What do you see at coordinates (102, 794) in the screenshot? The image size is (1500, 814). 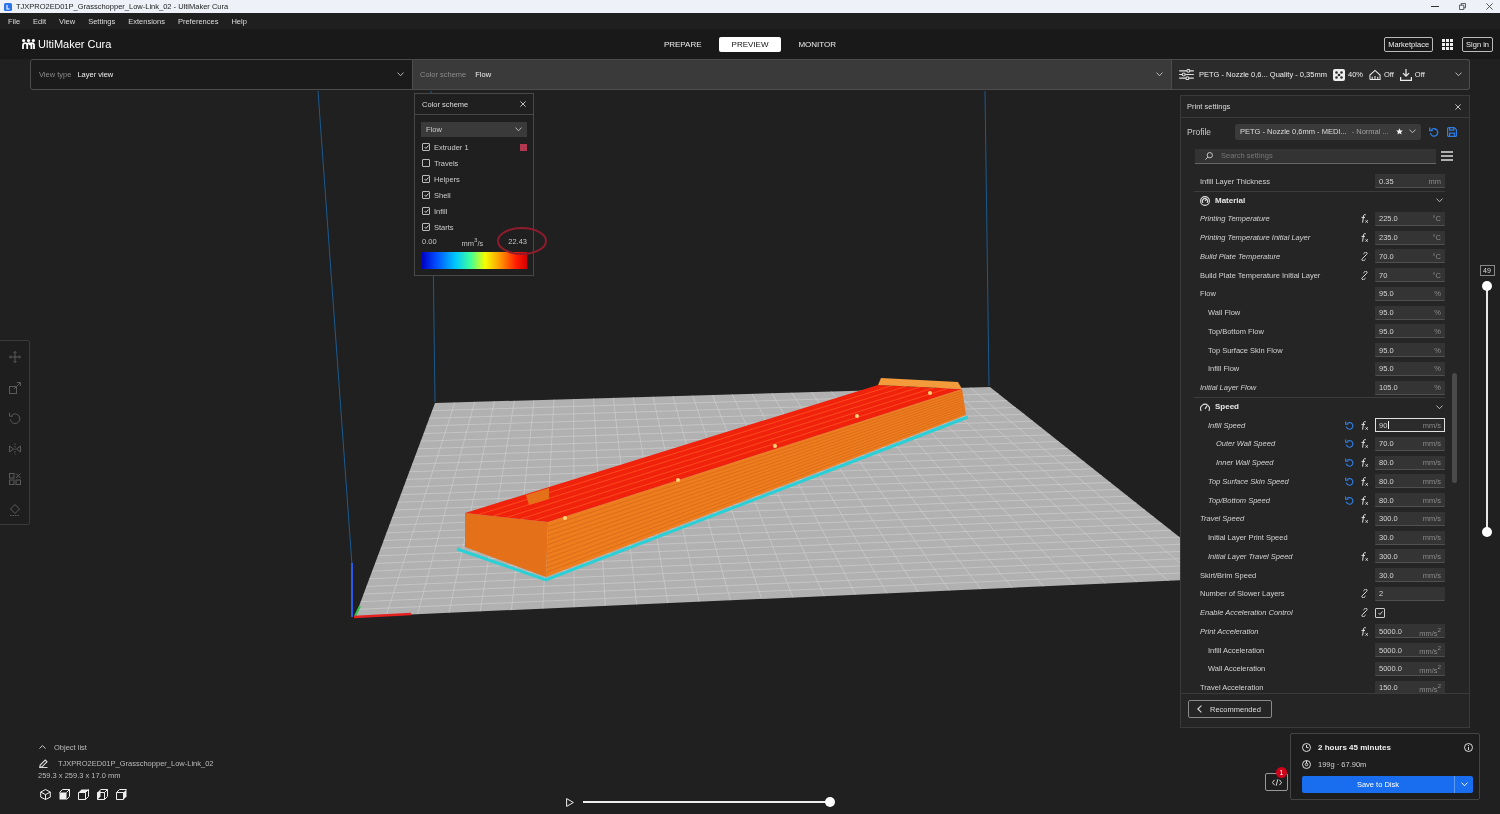 I see `cube-left-icon` at bounding box center [102, 794].